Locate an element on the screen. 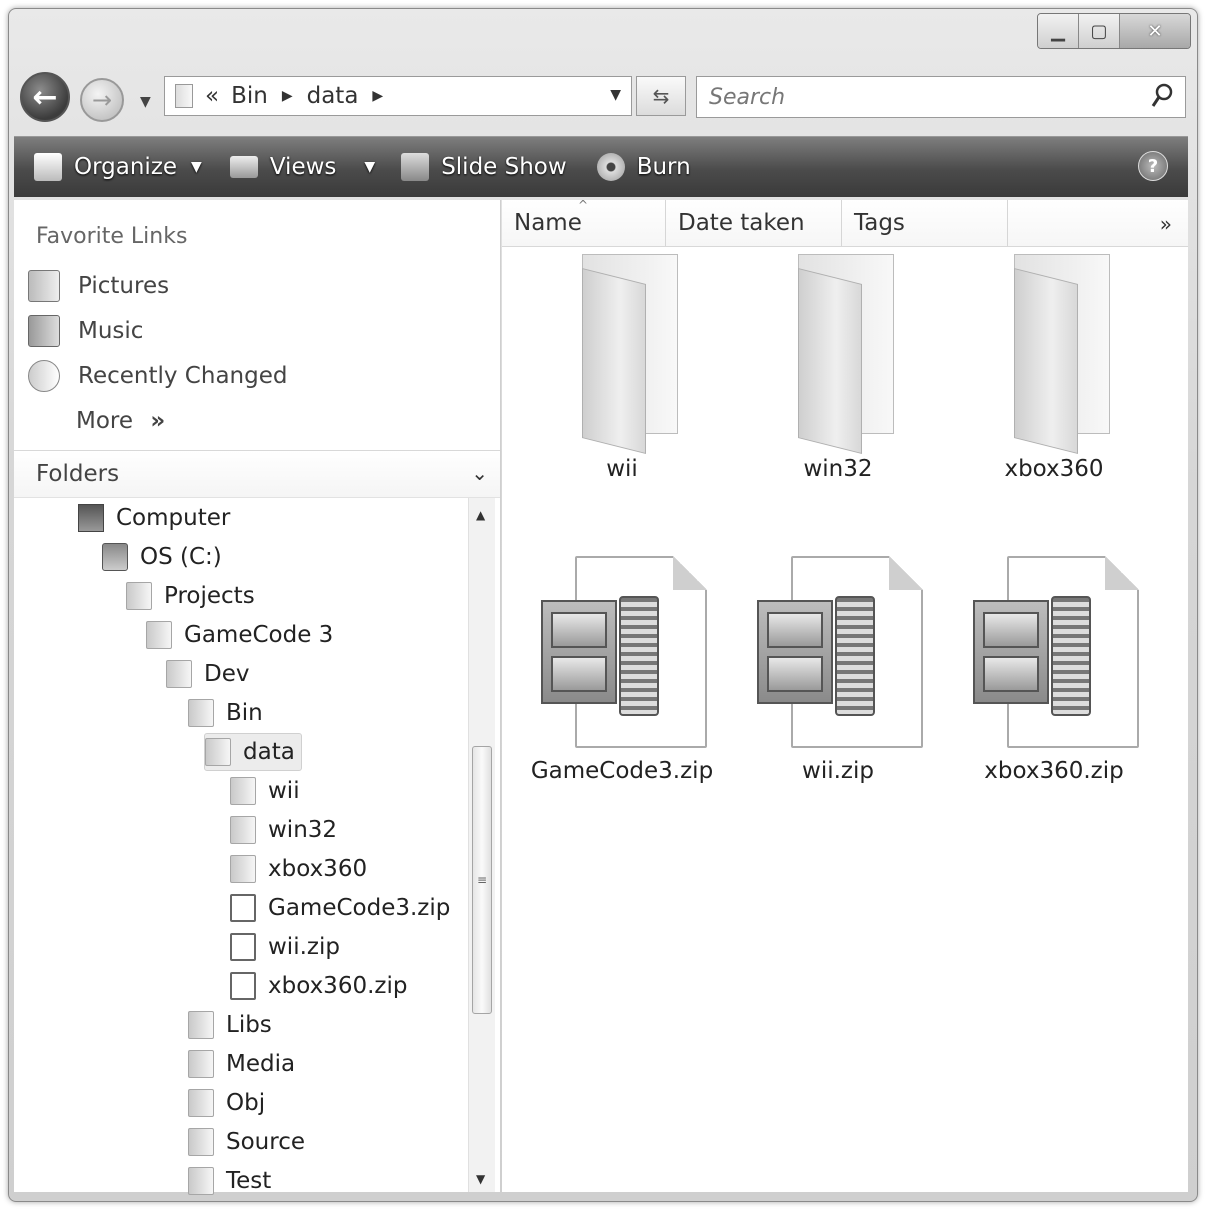 The width and height of the screenshot is (1206, 1211). tree-item-wii-zip: wii.zip is located at coordinates (285, 947).